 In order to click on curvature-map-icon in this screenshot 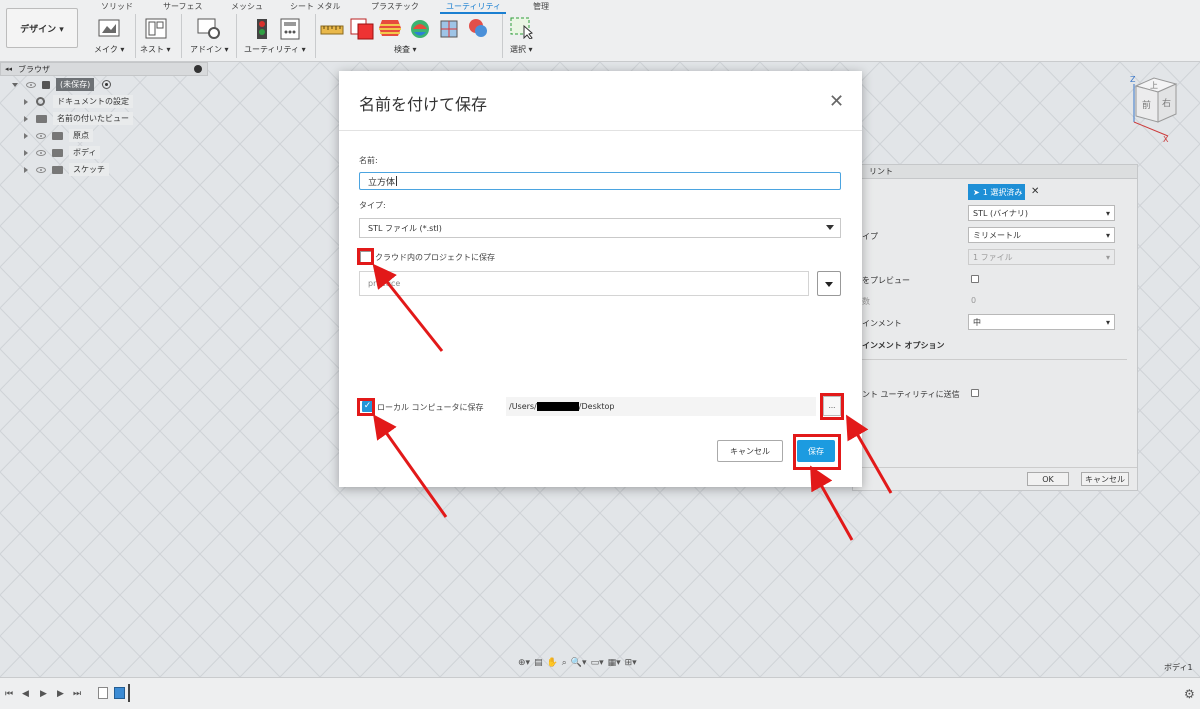, I will do `click(420, 29)`.